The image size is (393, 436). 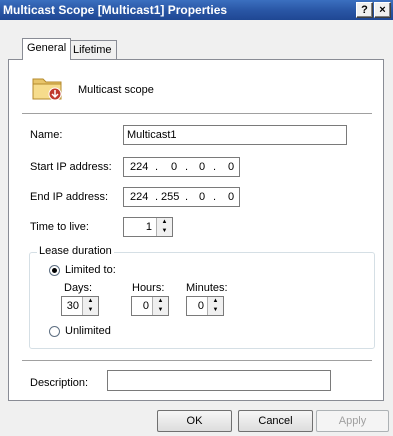 I want to click on unlimited-label: Unlimited, so click(x=88, y=331).